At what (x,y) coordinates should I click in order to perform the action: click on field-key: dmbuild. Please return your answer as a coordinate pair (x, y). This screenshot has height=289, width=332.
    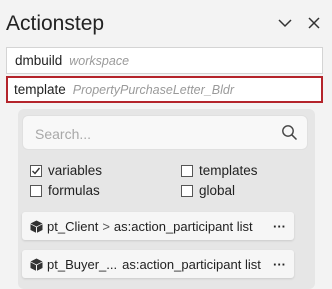
    Looking at the image, I should click on (39, 60).